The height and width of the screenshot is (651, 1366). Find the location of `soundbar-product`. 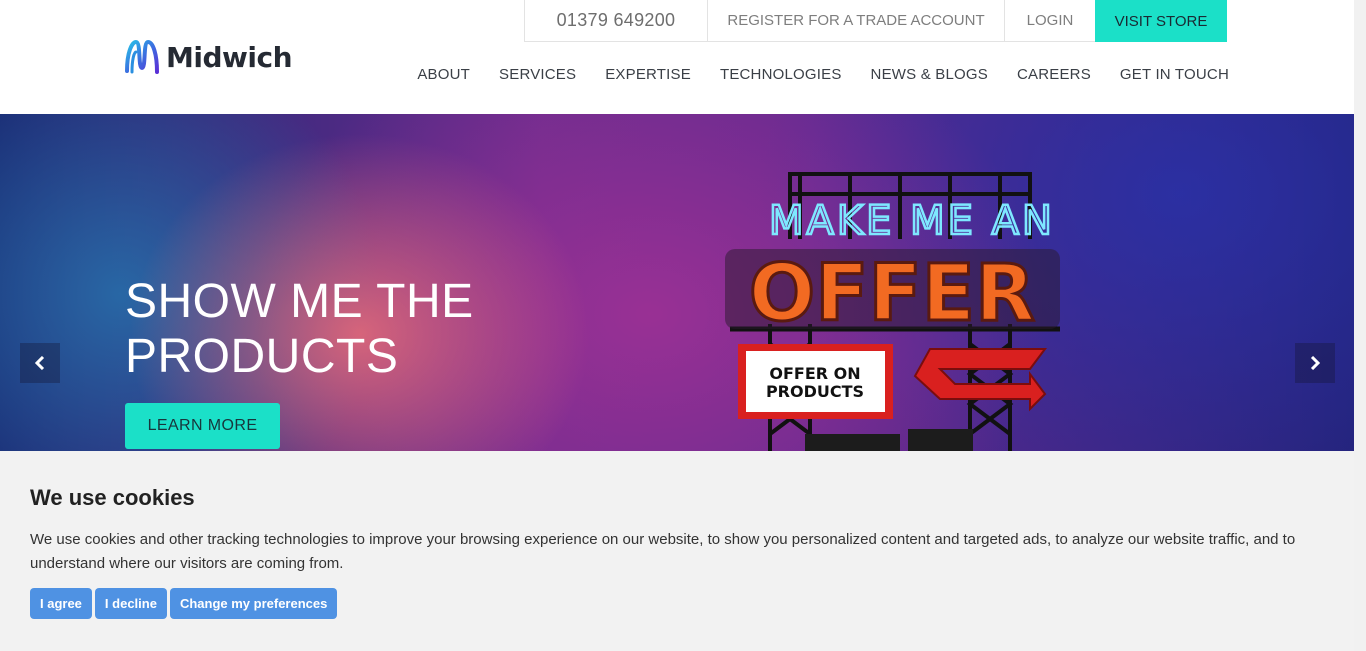

soundbar-product is located at coordinates (852, 442).